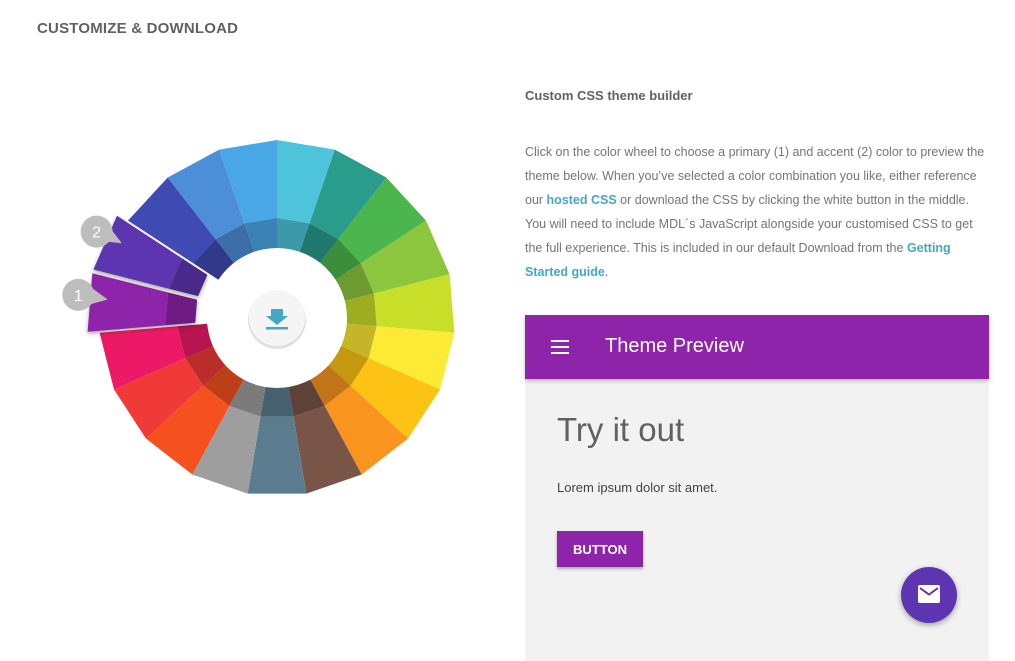 This screenshot has width=1015, height=661. Describe the element at coordinates (606, 272) in the screenshot. I see `desc-text-3: .` at that location.